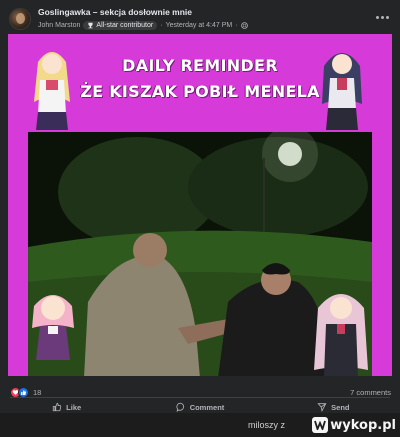 This screenshot has width=400, height=437. Describe the element at coordinates (200, 425) in the screenshot. I see `watermark-bar: miloszy z wykop.pl` at that location.